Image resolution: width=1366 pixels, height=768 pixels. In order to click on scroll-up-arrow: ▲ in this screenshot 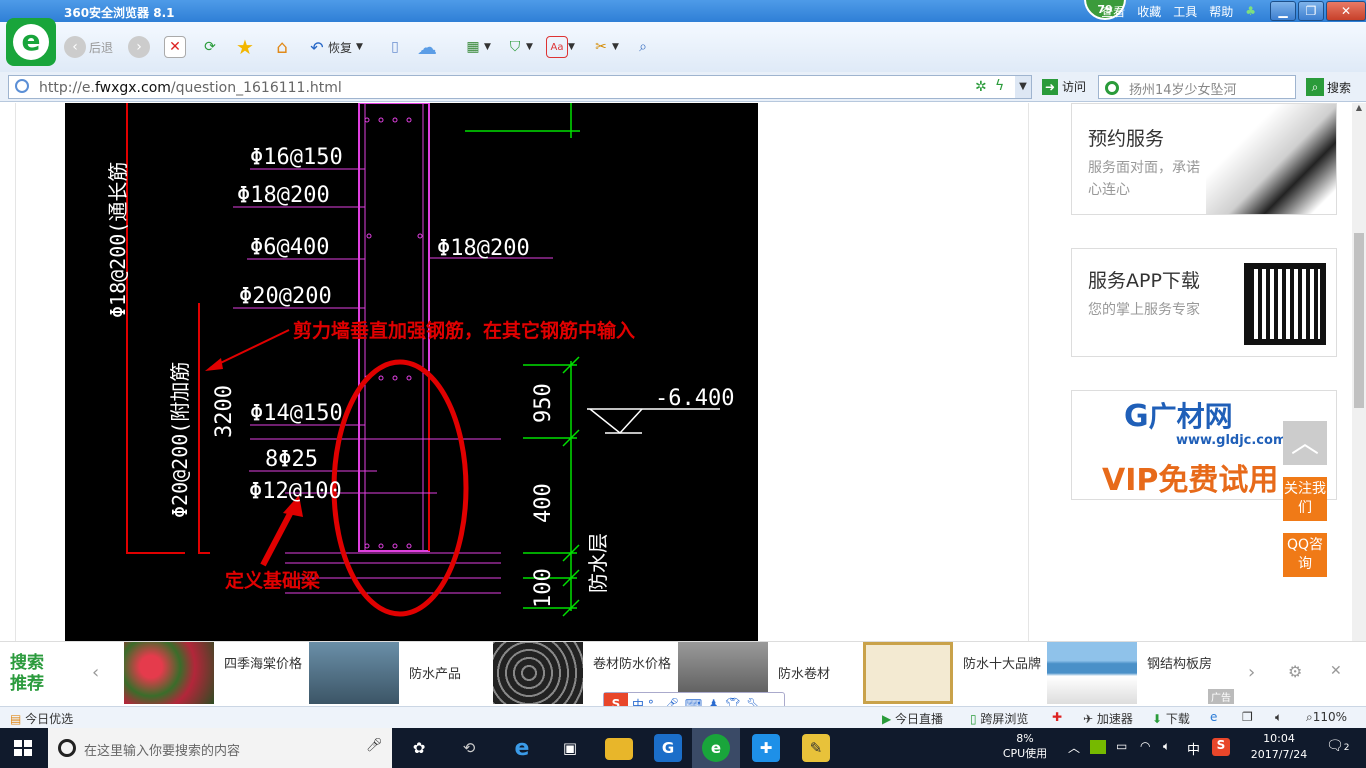, I will do `click(1359, 110)`.